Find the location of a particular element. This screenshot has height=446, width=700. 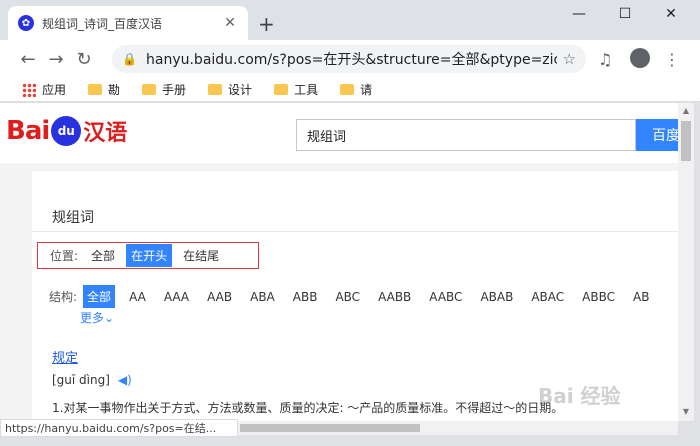

entry-word-link: 规定 is located at coordinates (65, 356).